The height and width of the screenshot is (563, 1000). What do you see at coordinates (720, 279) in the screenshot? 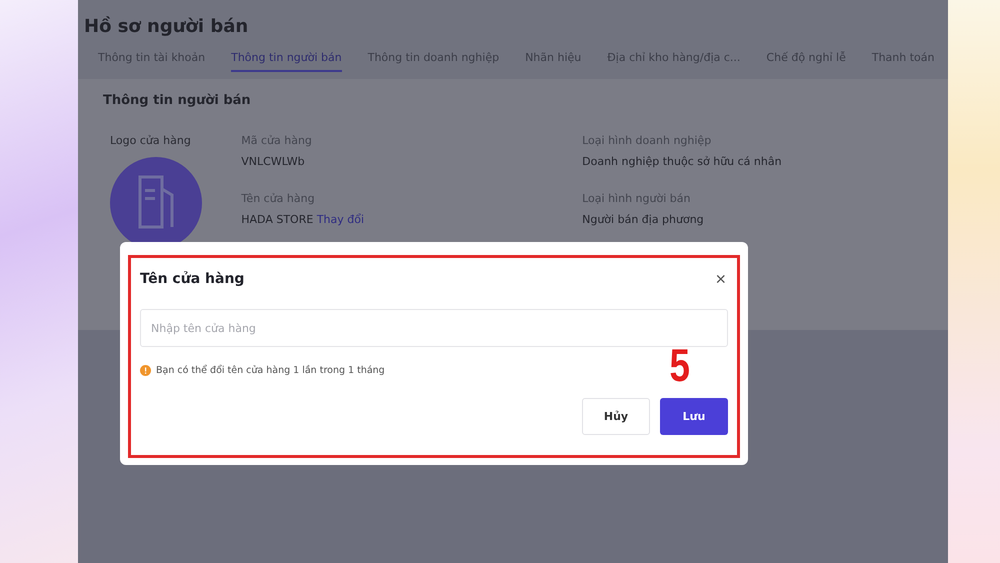
I see `close-button: ×` at bounding box center [720, 279].